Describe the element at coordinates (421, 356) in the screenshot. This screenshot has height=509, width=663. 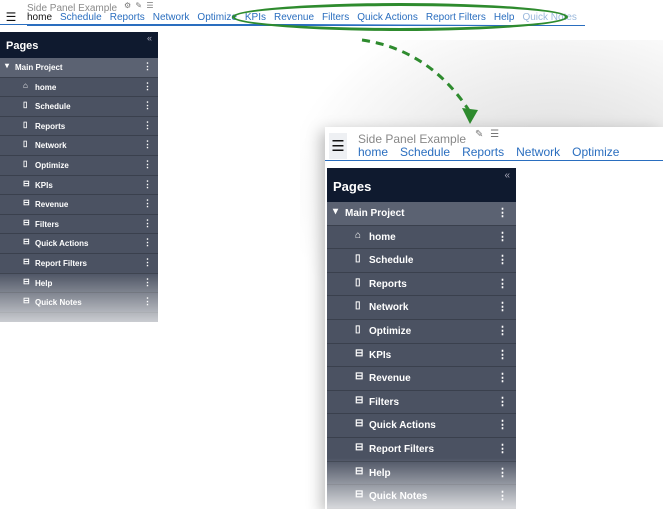
I see `tree-item-kpis: ⊟ KPIs ⋮` at that location.